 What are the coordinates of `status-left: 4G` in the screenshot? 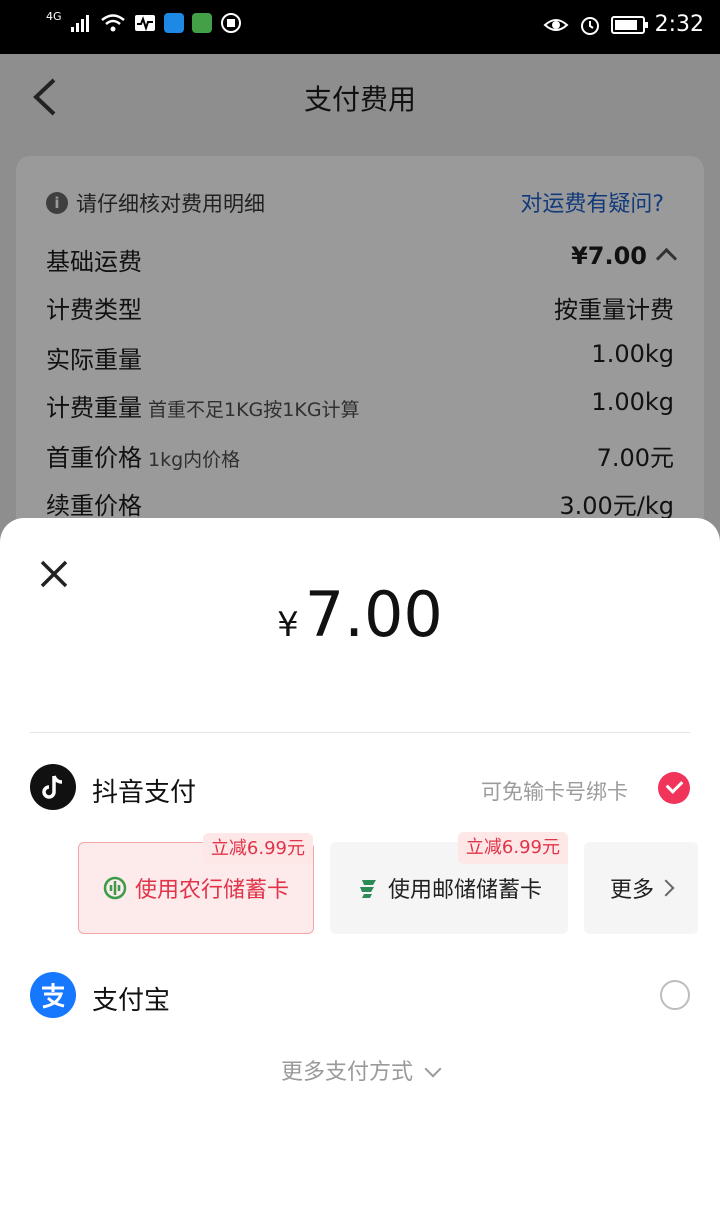 It's located at (144, 22).